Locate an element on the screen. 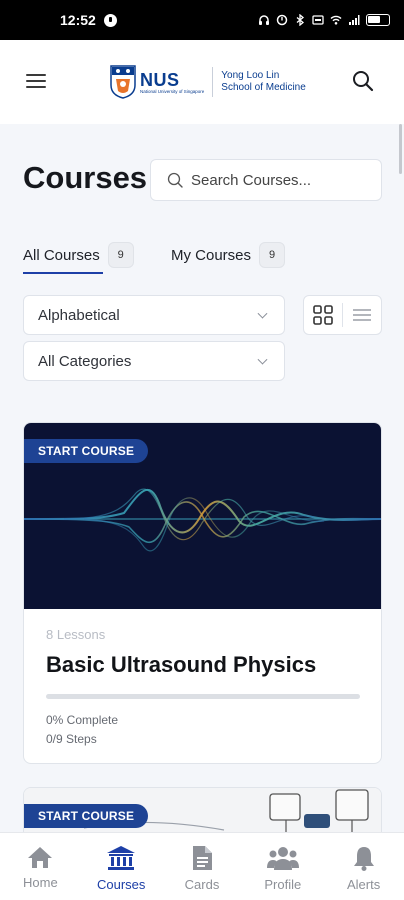 The width and height of the screenshot is (404, 900). courses-icon is located at coordinates (121, 858).